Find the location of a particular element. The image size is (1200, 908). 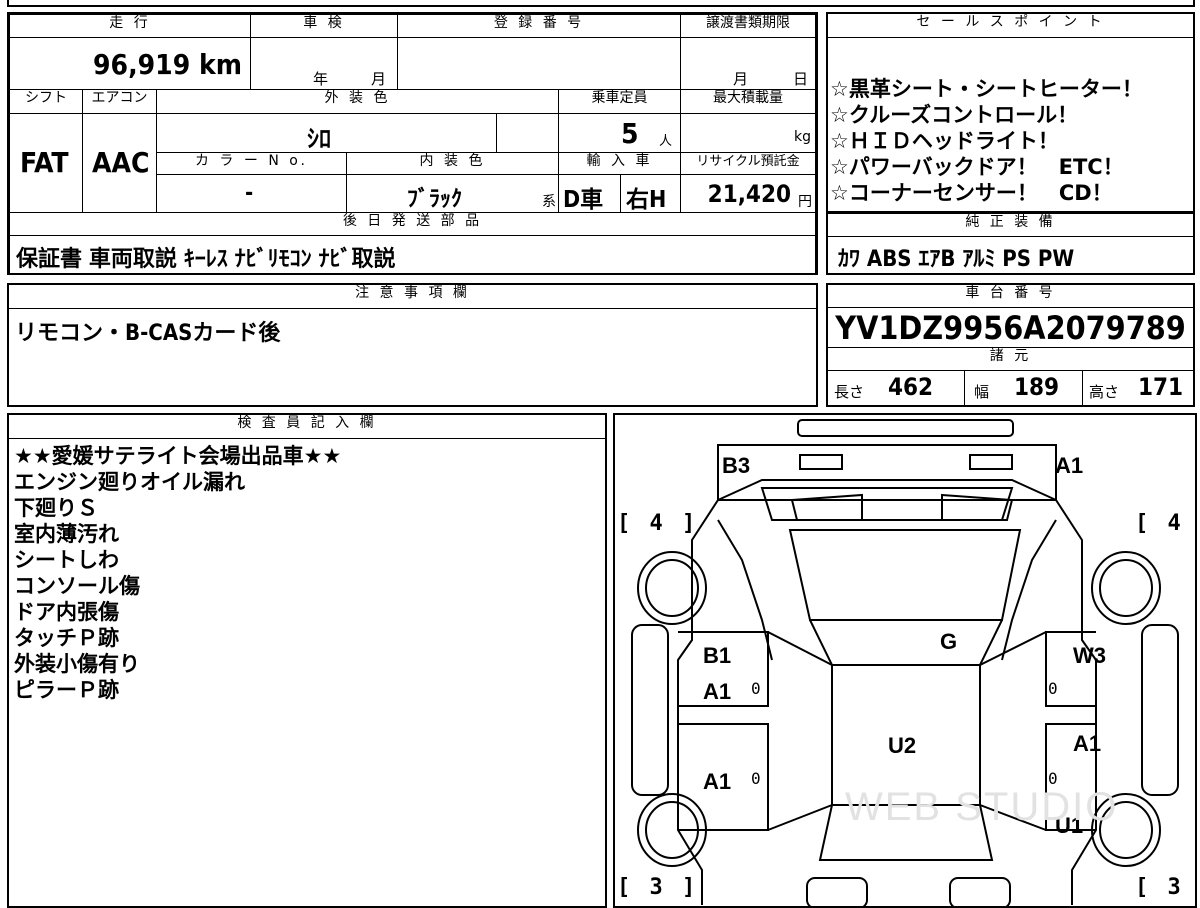

transfer-header: 譲渡書類期限 is located at coordinates (748, 26).